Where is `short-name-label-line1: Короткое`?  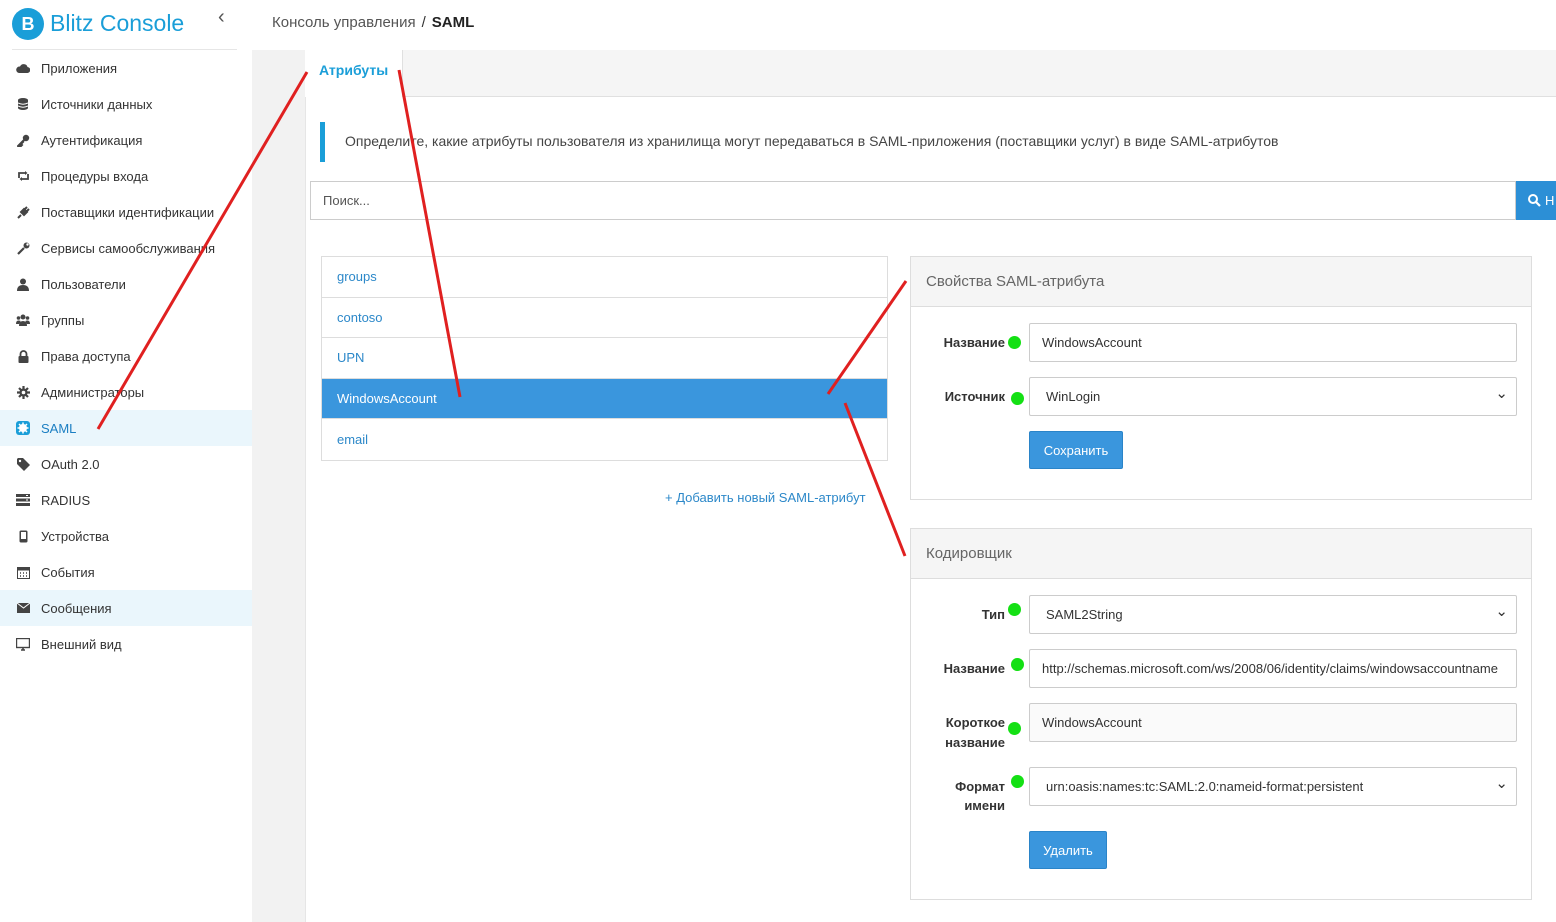 short-name-label-line1: Короткое is located at coordinates (975, 722).